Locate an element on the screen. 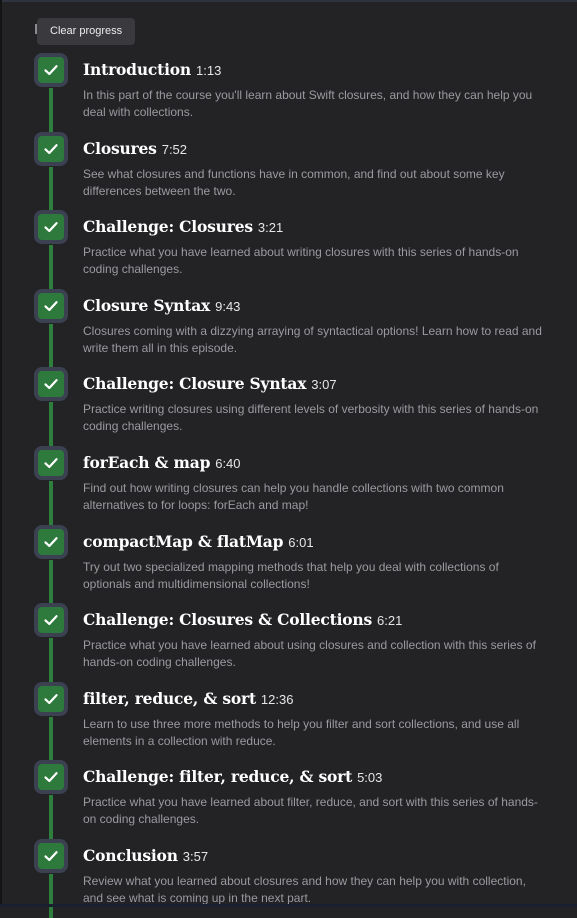  lesson-title: Challenge: Closure Syntax is located at coordinates (195, 383).